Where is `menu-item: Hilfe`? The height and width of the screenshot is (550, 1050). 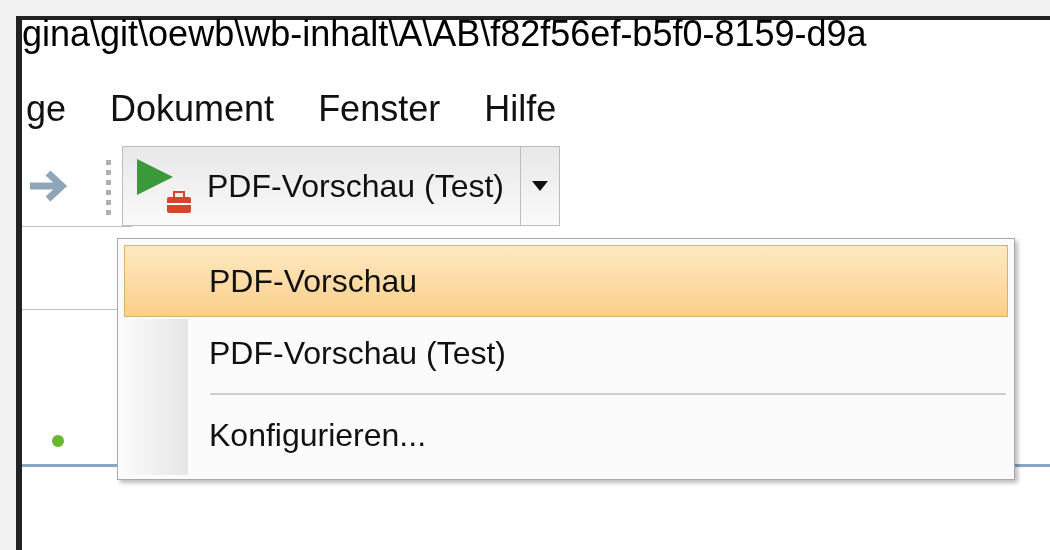
menu-item: Hilfe is located at coordinates (520, 109).